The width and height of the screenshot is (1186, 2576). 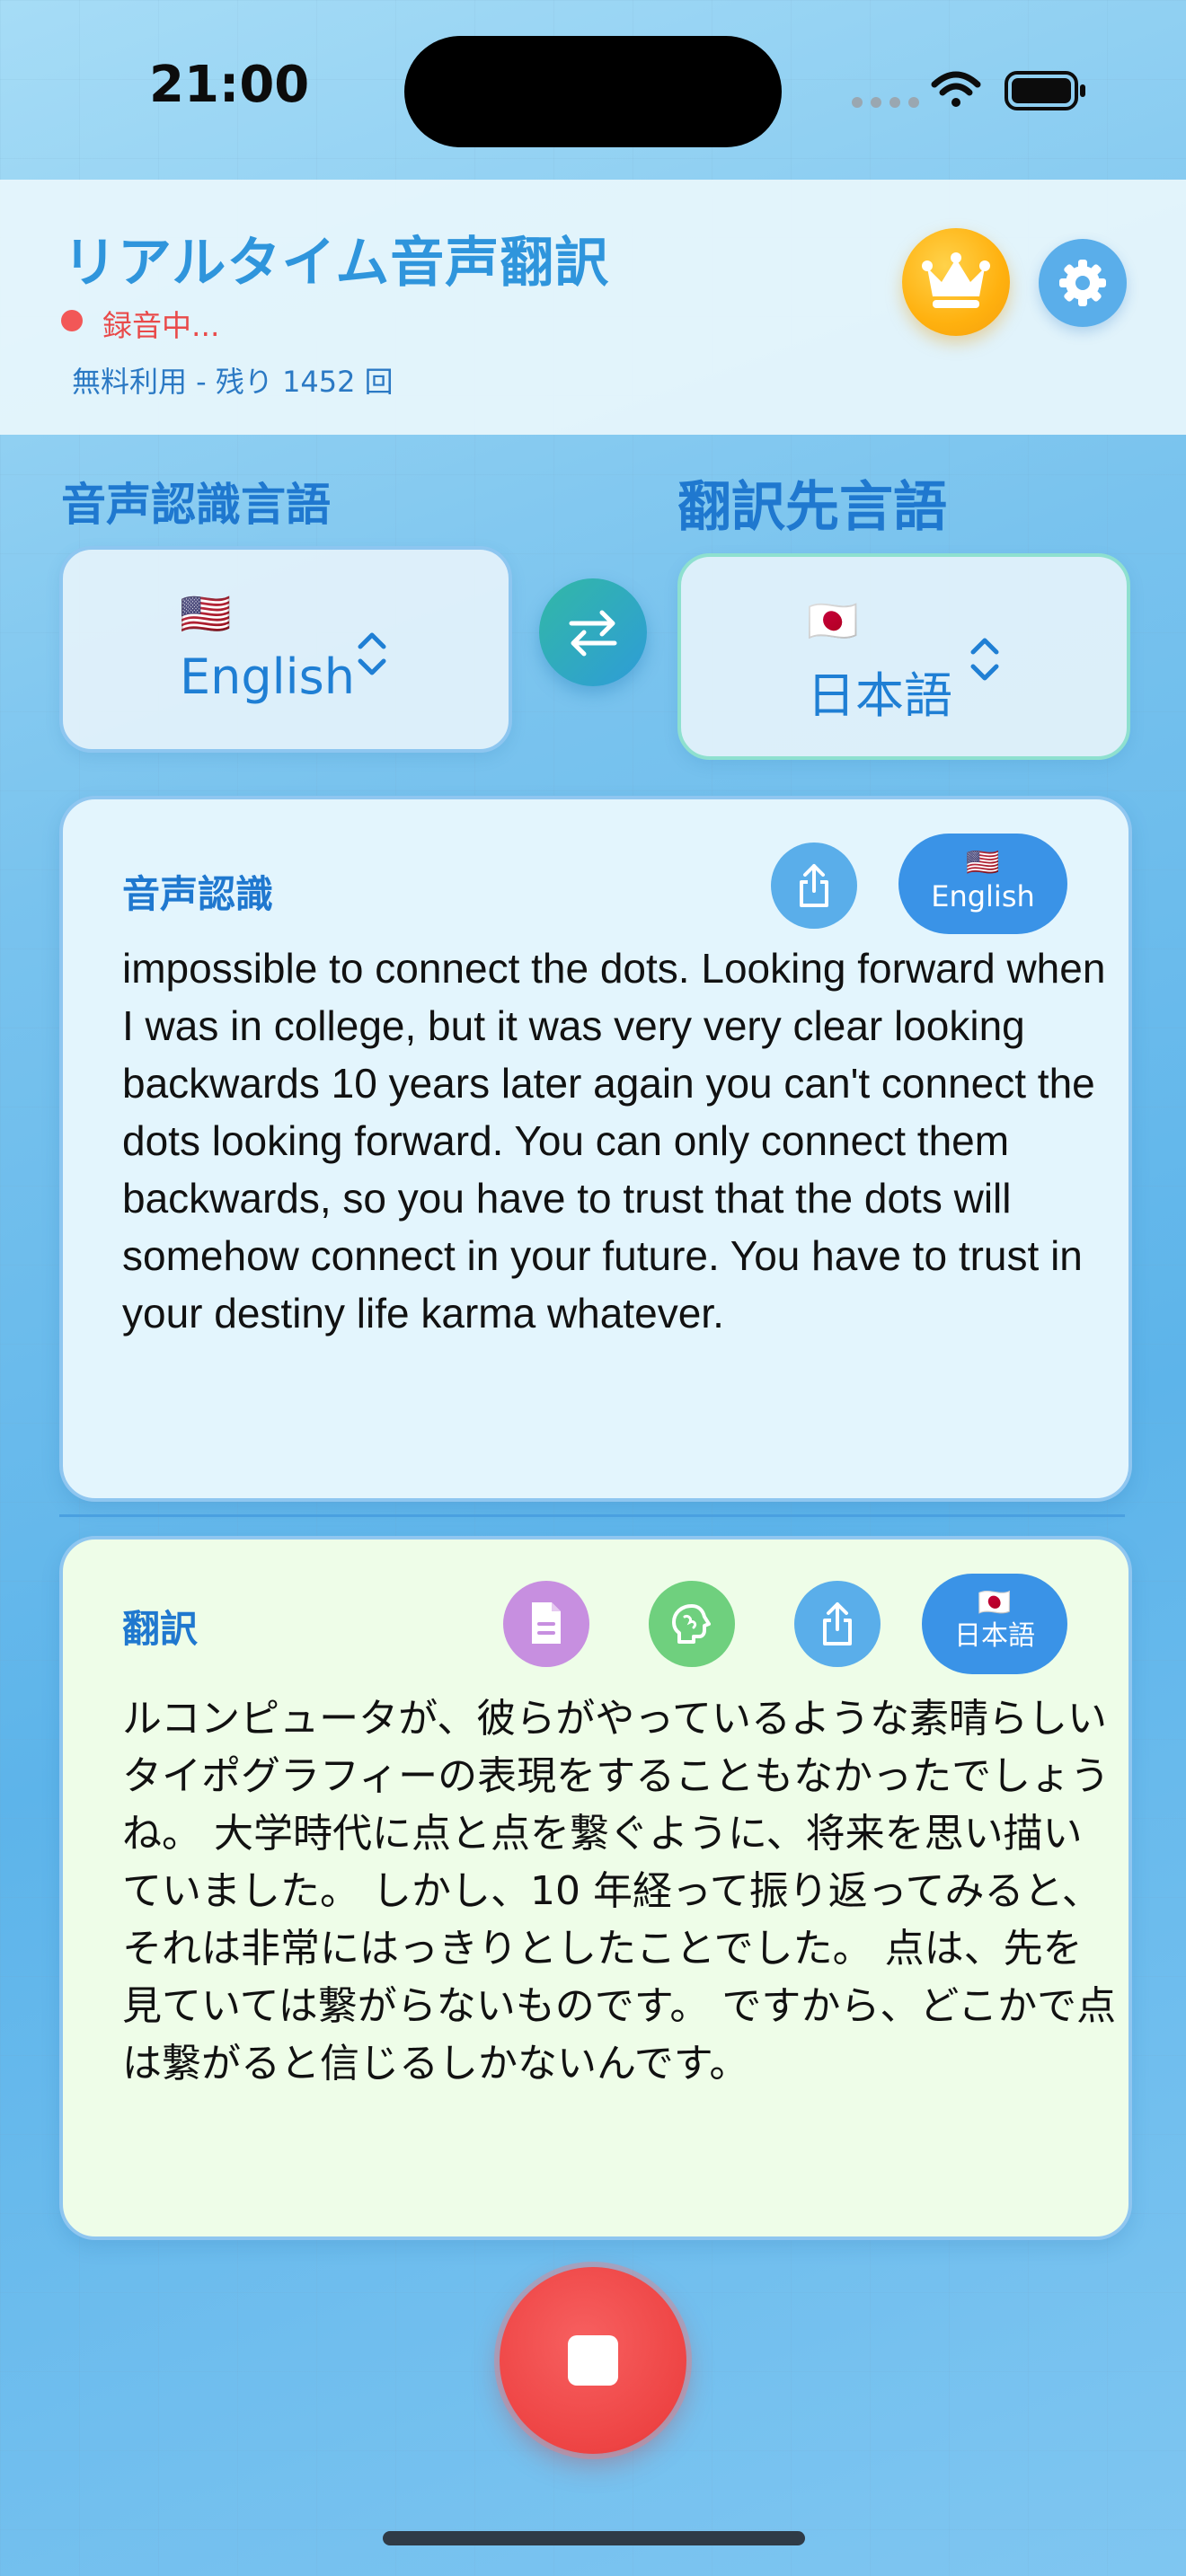 I want to click on translation-language-chip-label: 日本語, so click(x=994, y=1636).